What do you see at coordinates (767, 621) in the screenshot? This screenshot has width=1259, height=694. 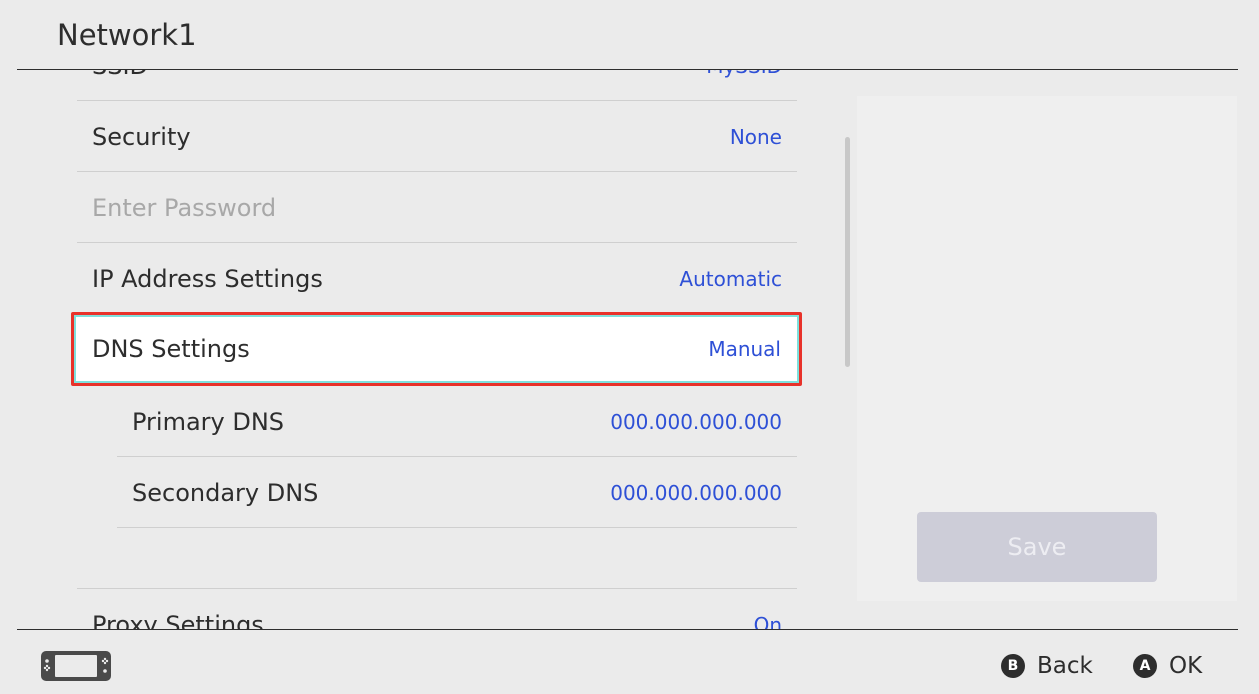 I see `proxy-settings-value: On` at bounding box center [767, 621].